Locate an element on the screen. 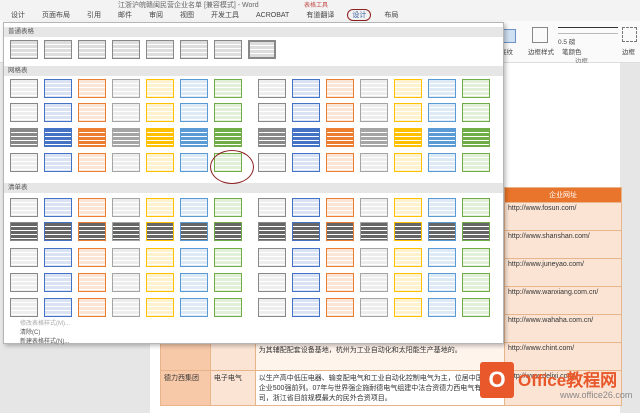  clear-menu-item: 清除(C) is located at coordinates (30, 331).